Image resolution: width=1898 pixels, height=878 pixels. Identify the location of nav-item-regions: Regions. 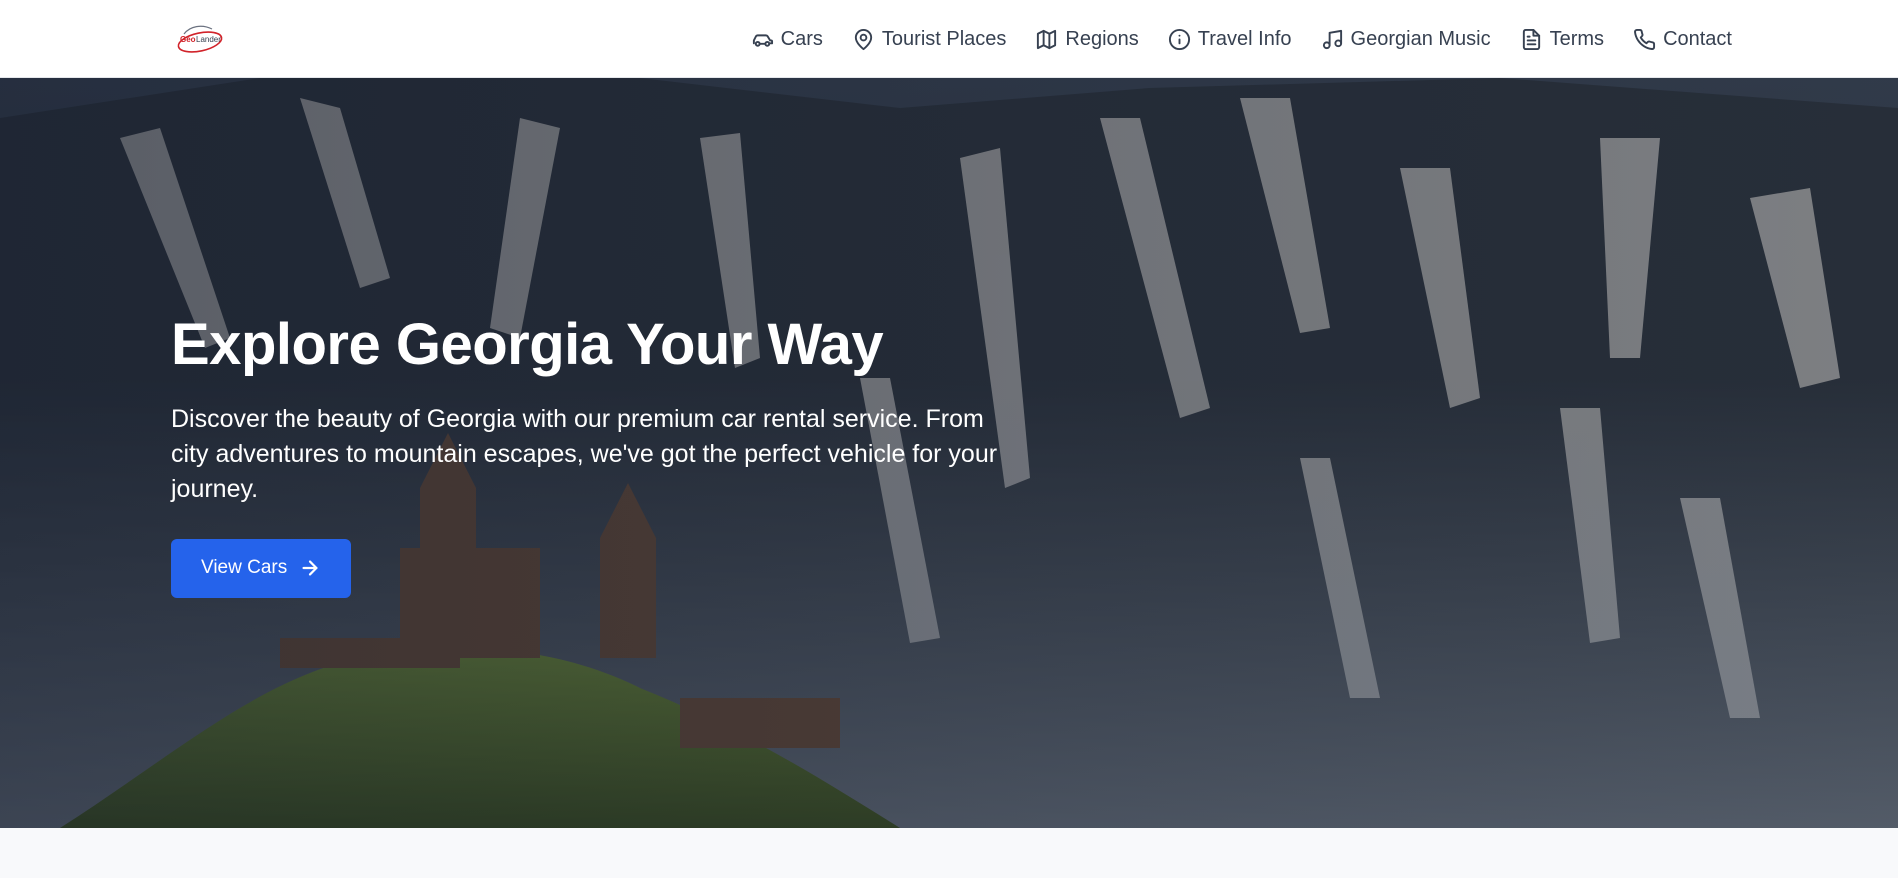
(1087, 39).